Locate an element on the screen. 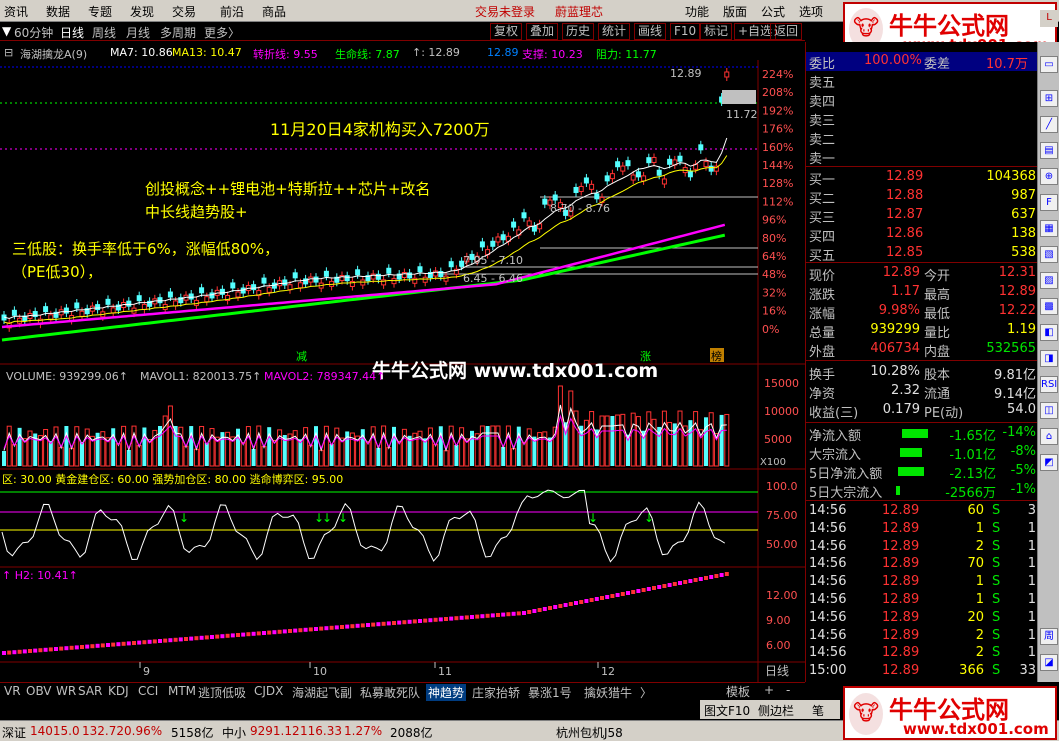  sidebar-icon-3: ╱ is located at coordinates (1049, 124).